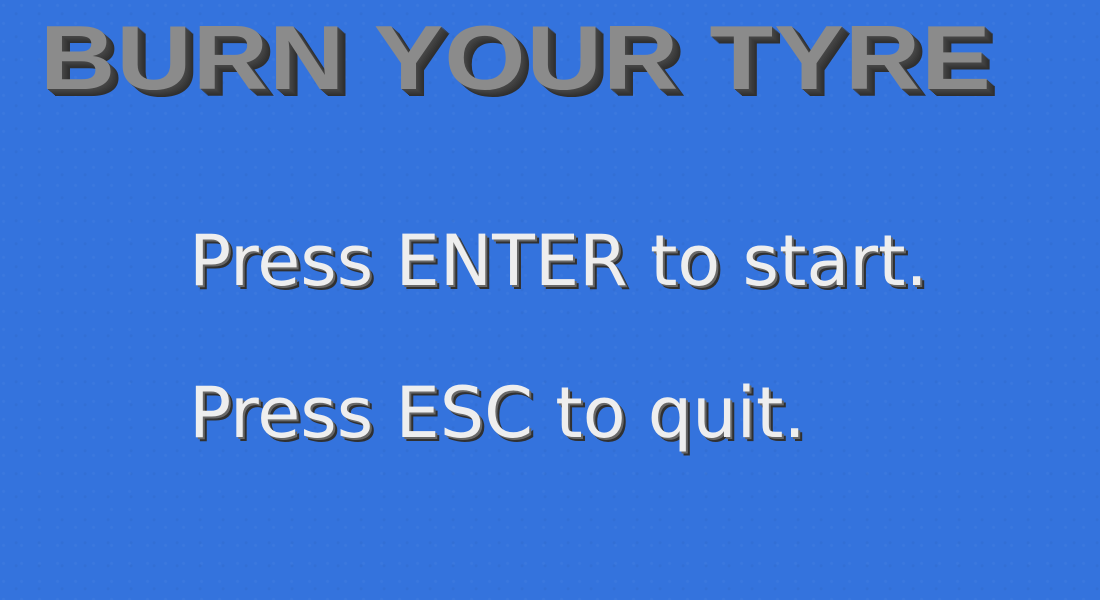 The image size is (1100, 600). I want to click on game-title: BURN YOUR TYRE, so click(516, 58).